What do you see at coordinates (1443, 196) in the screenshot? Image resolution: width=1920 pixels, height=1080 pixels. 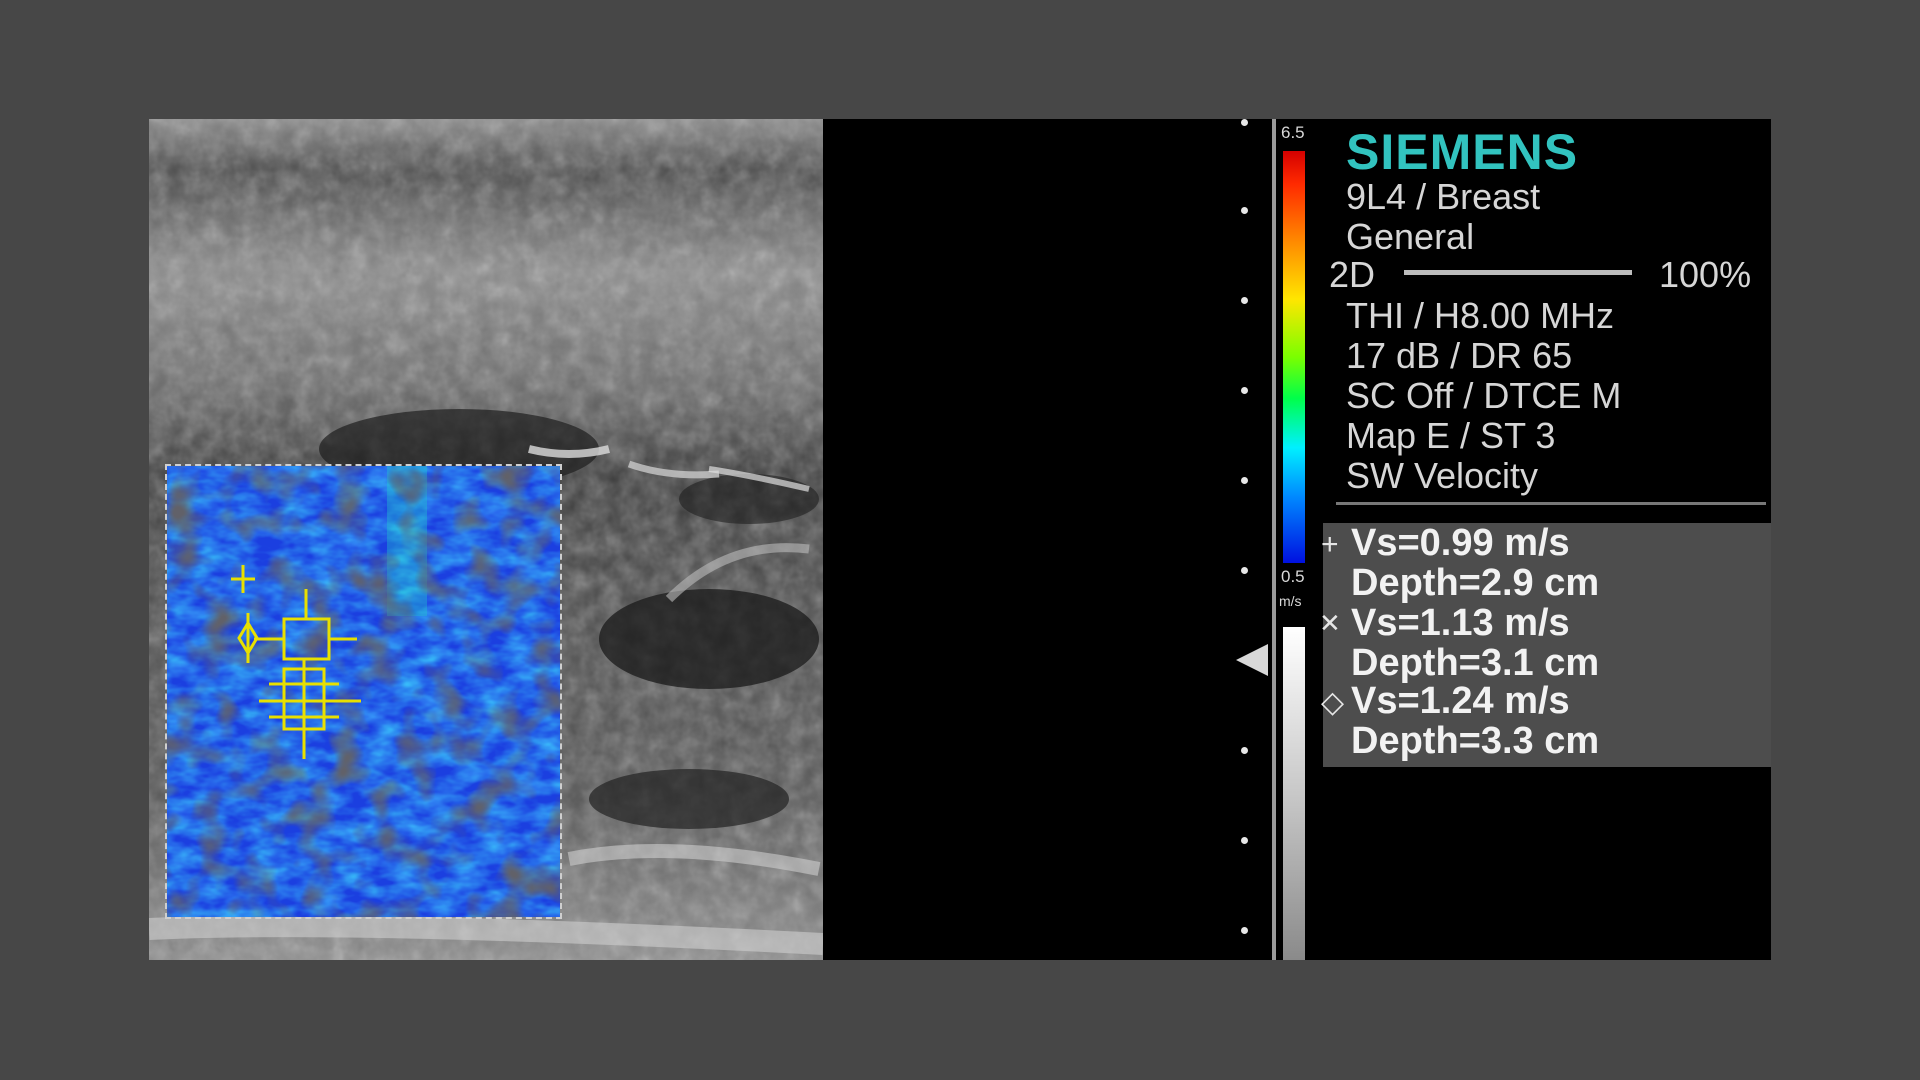 I see `transducer-label: 9L4 / Breast` at bounding box center [1443, 196].